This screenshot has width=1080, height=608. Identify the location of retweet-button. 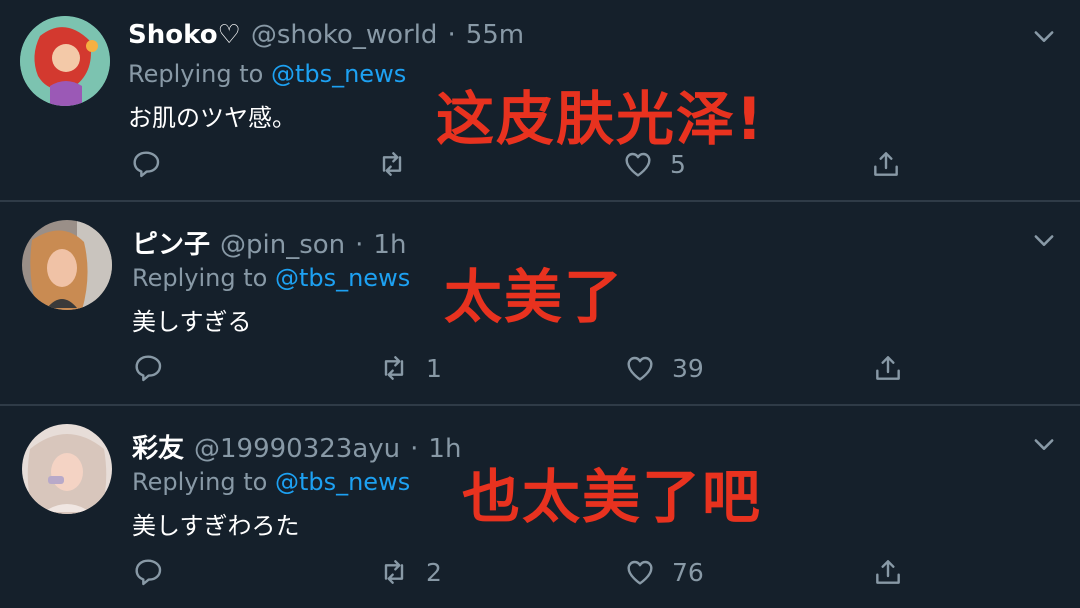
(400, 164).